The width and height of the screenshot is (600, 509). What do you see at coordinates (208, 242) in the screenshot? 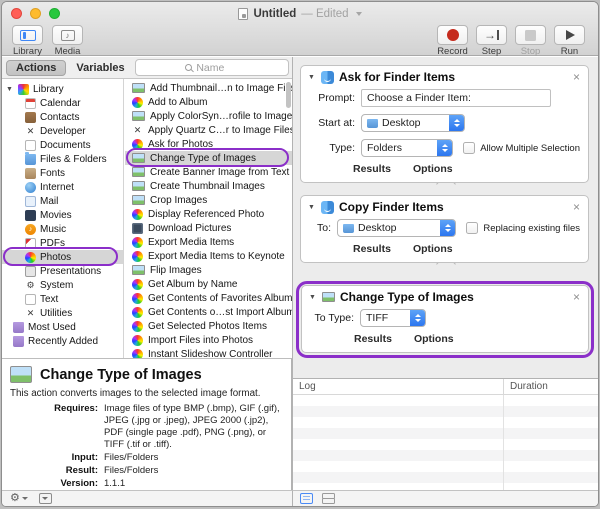
I see `action-row: Export Media Items` at bounding box center [208, 242].